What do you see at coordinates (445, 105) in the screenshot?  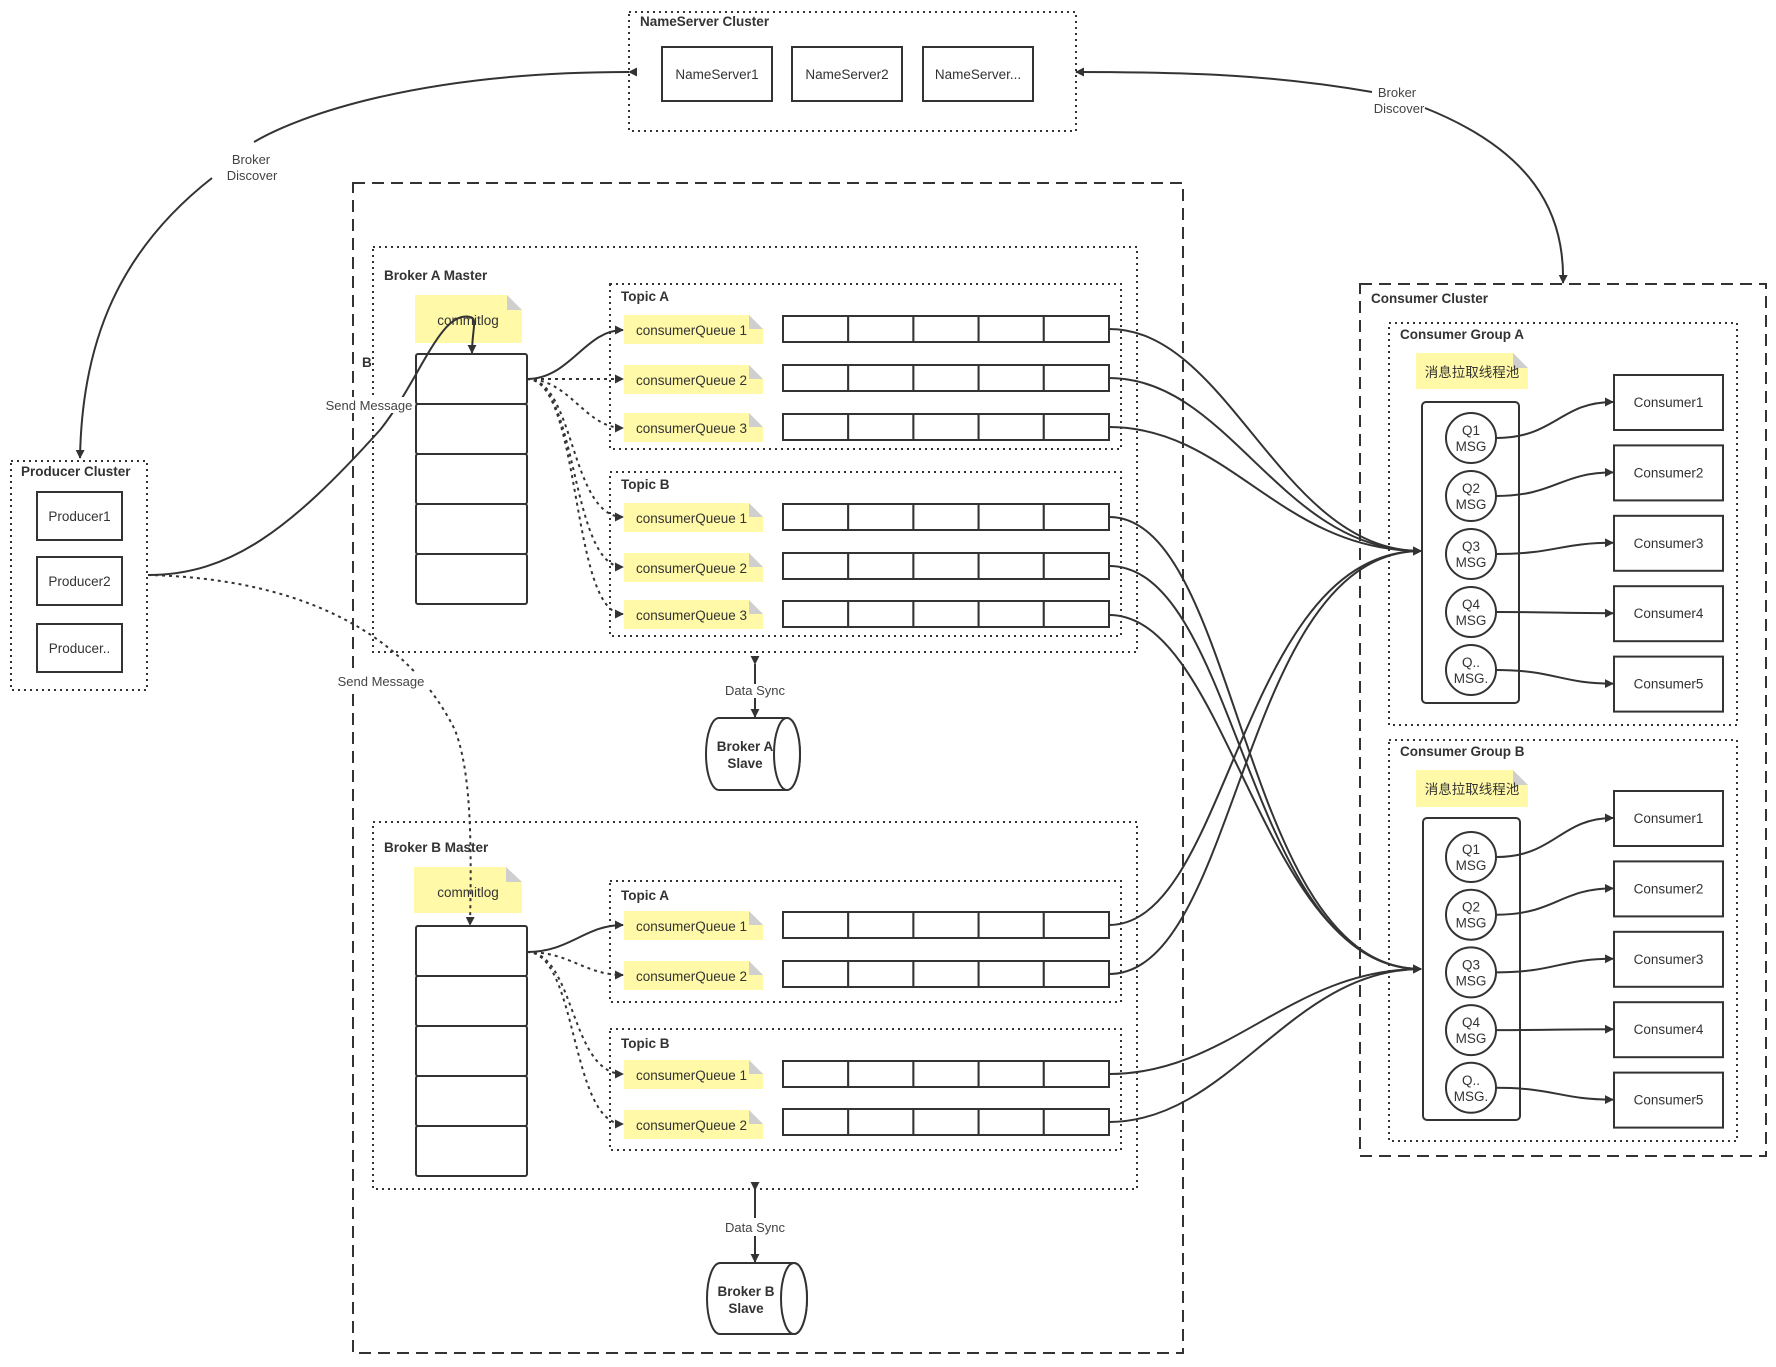 I see `edge-broker-discover-producer` at bounding box center [445, 105].